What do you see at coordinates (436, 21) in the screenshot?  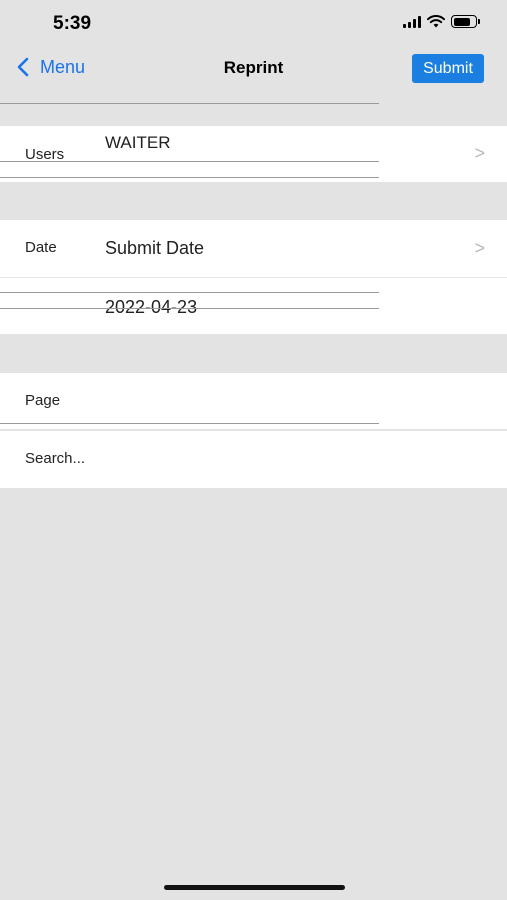 I see `wifi-icon` at bounding box center [436, 21].